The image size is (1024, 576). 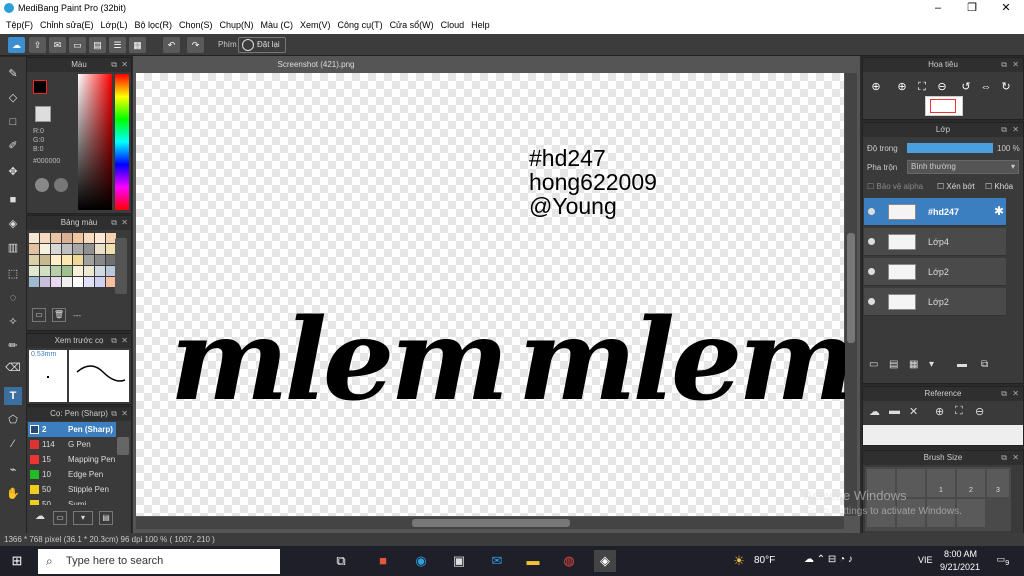 I want to click on windows-start-icon: ⊞, so click(x=17, y=561).